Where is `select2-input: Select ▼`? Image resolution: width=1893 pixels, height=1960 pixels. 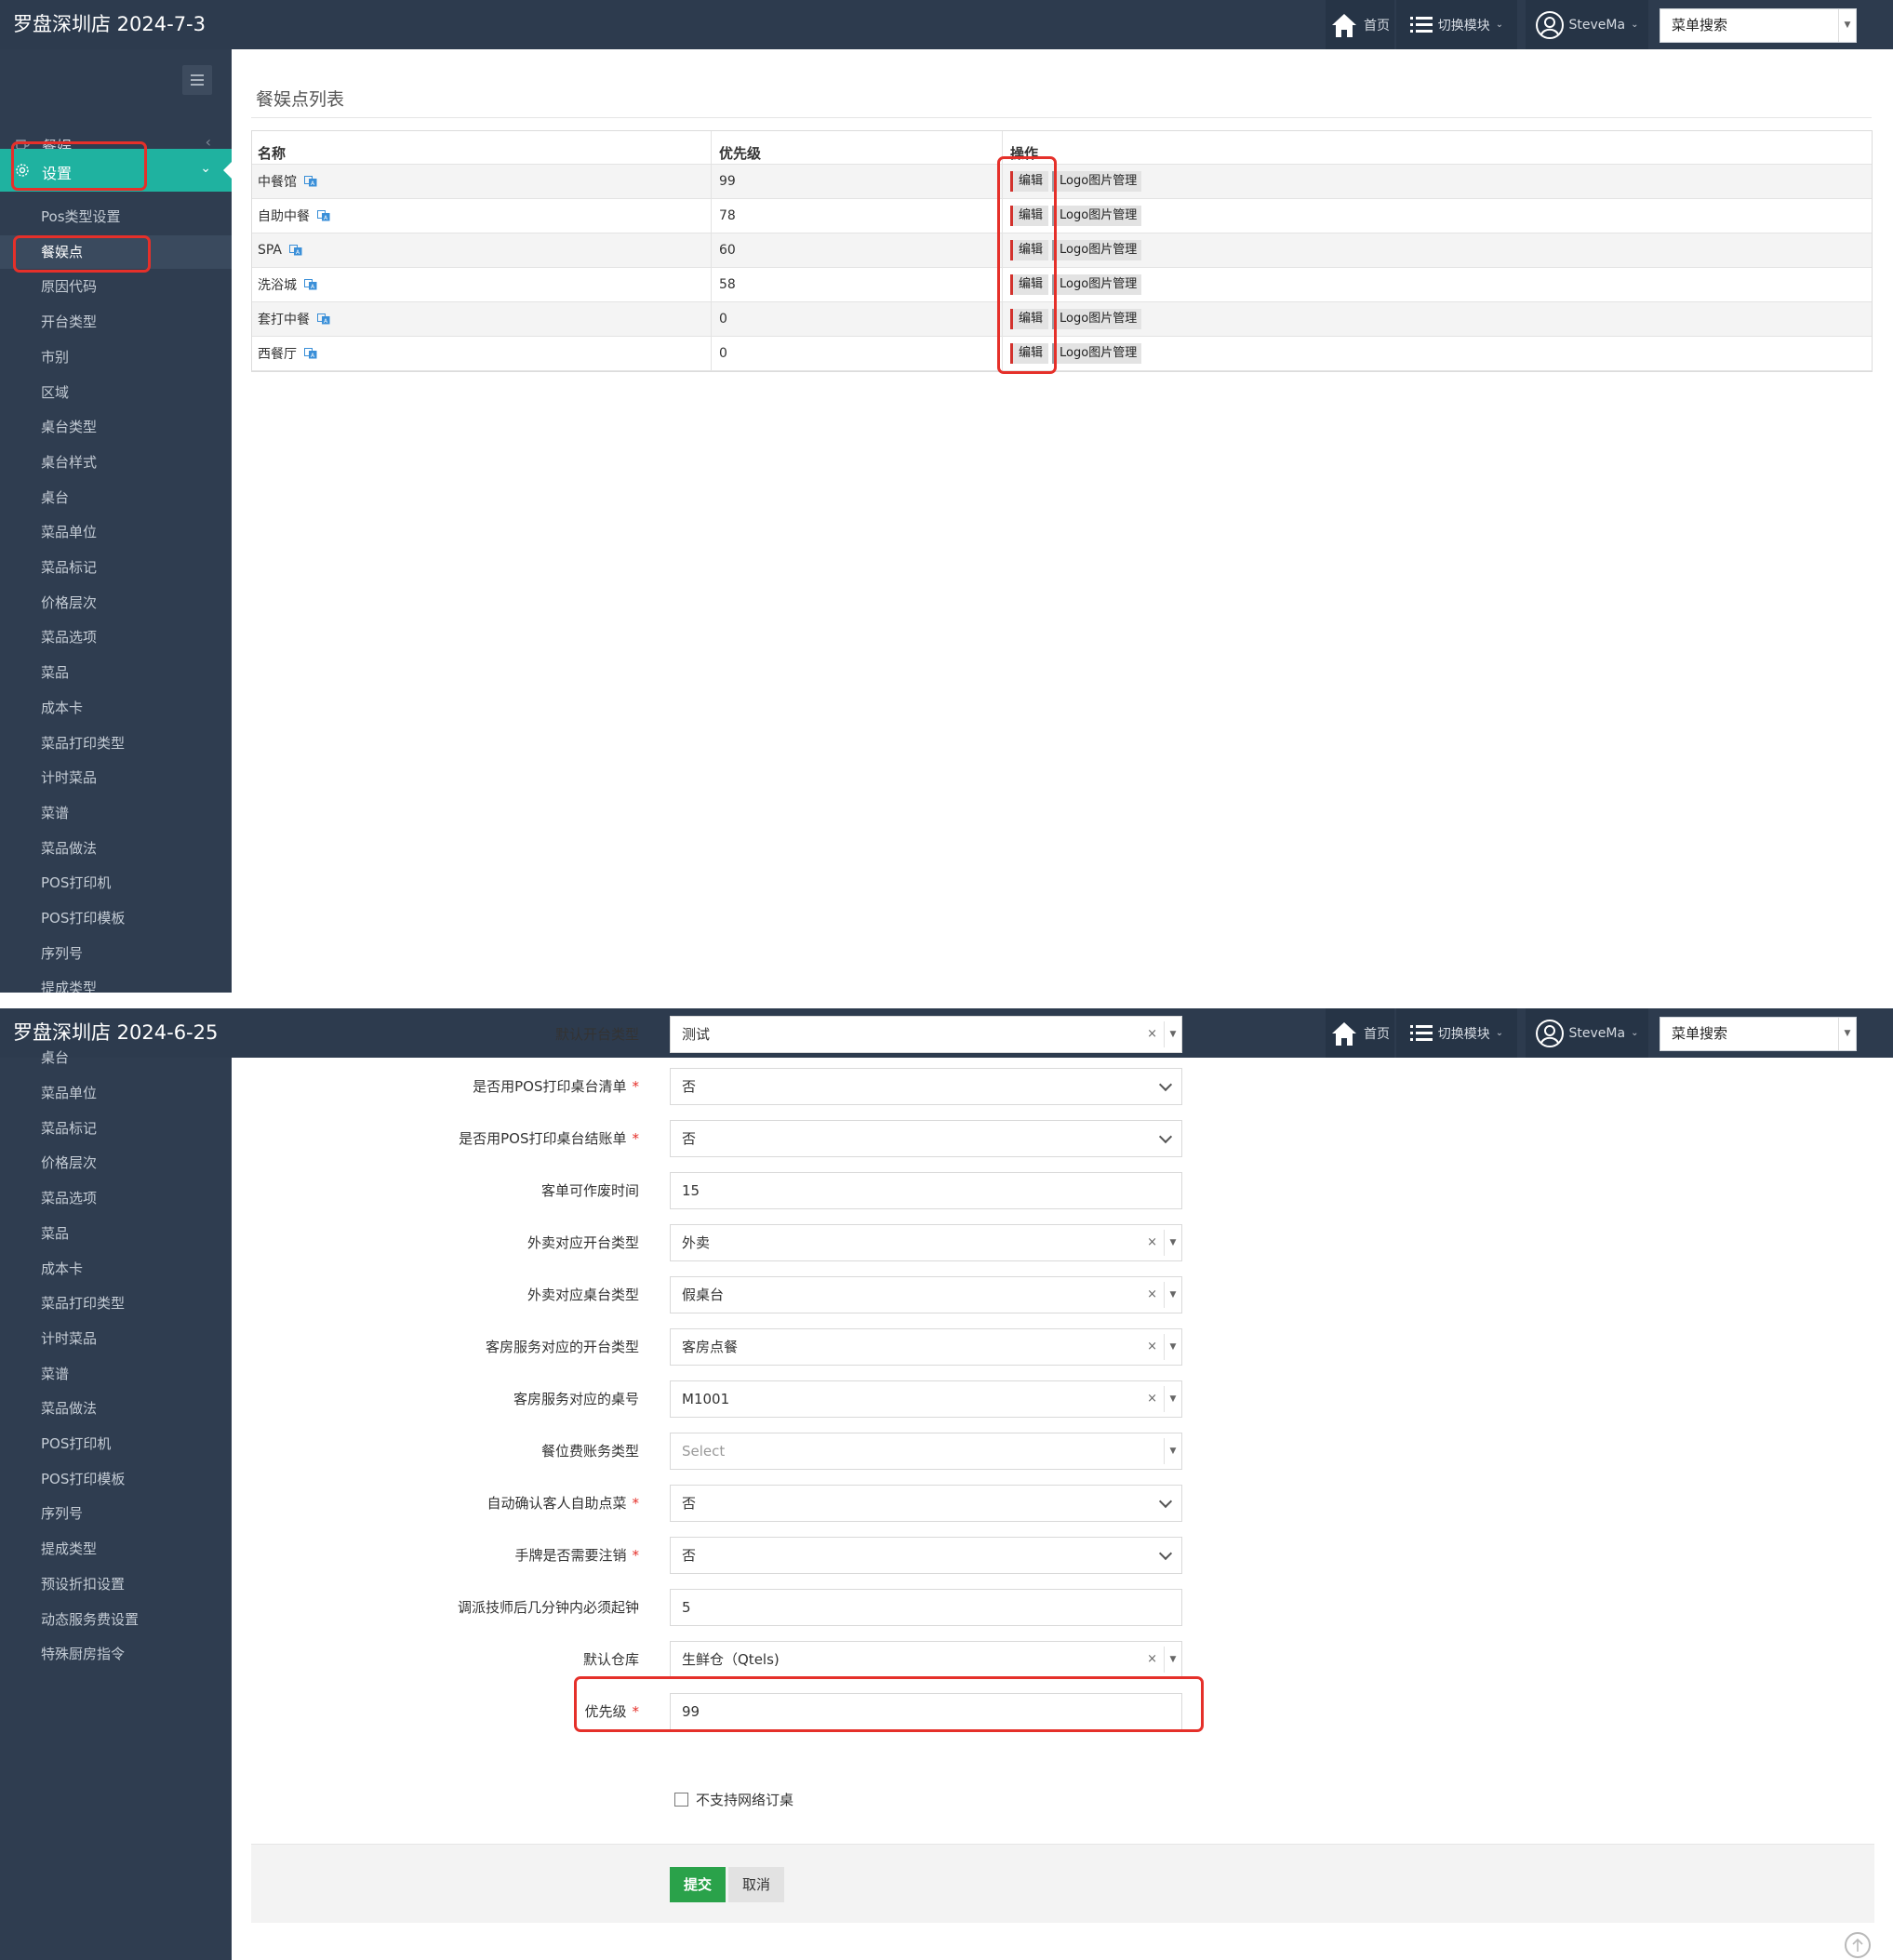
select2-input: Select ▼ is located at coordinates (926, 1451).